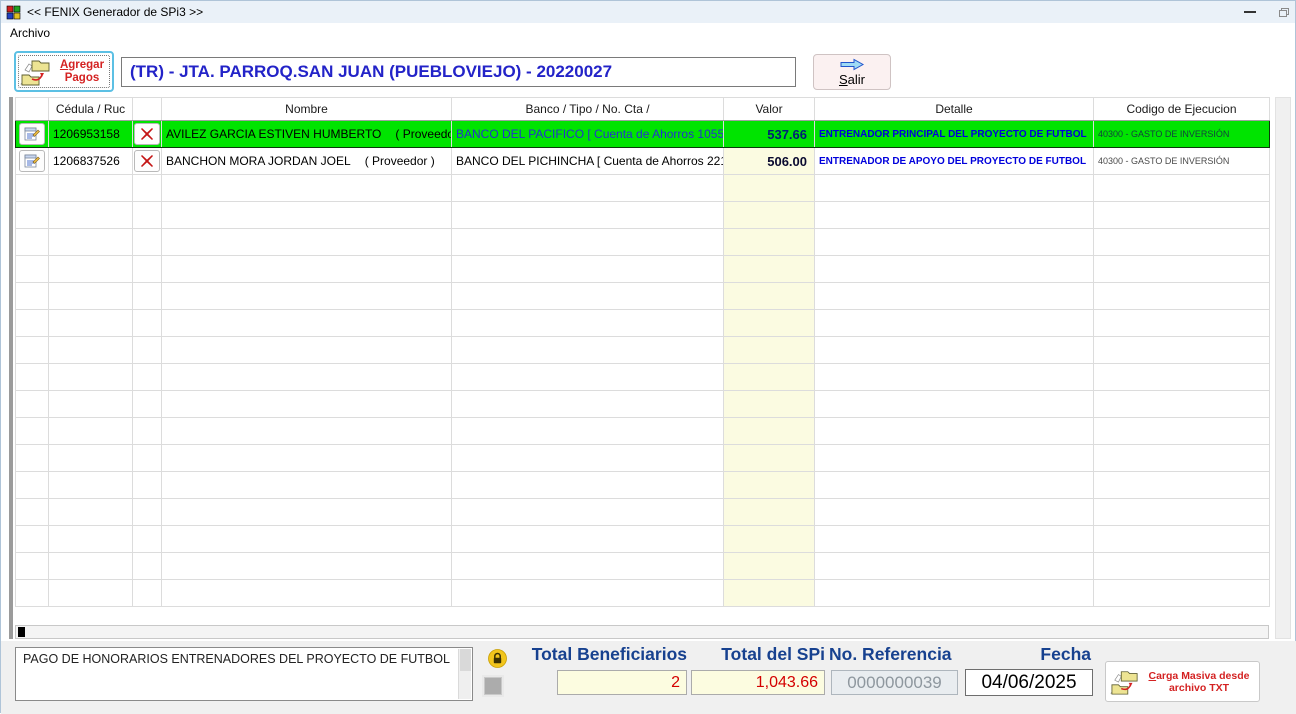  What do you see at coordinates (30, 32) in the screenshot?
I see `menu-archivo: Archivo` at bounding box center [30, 32].